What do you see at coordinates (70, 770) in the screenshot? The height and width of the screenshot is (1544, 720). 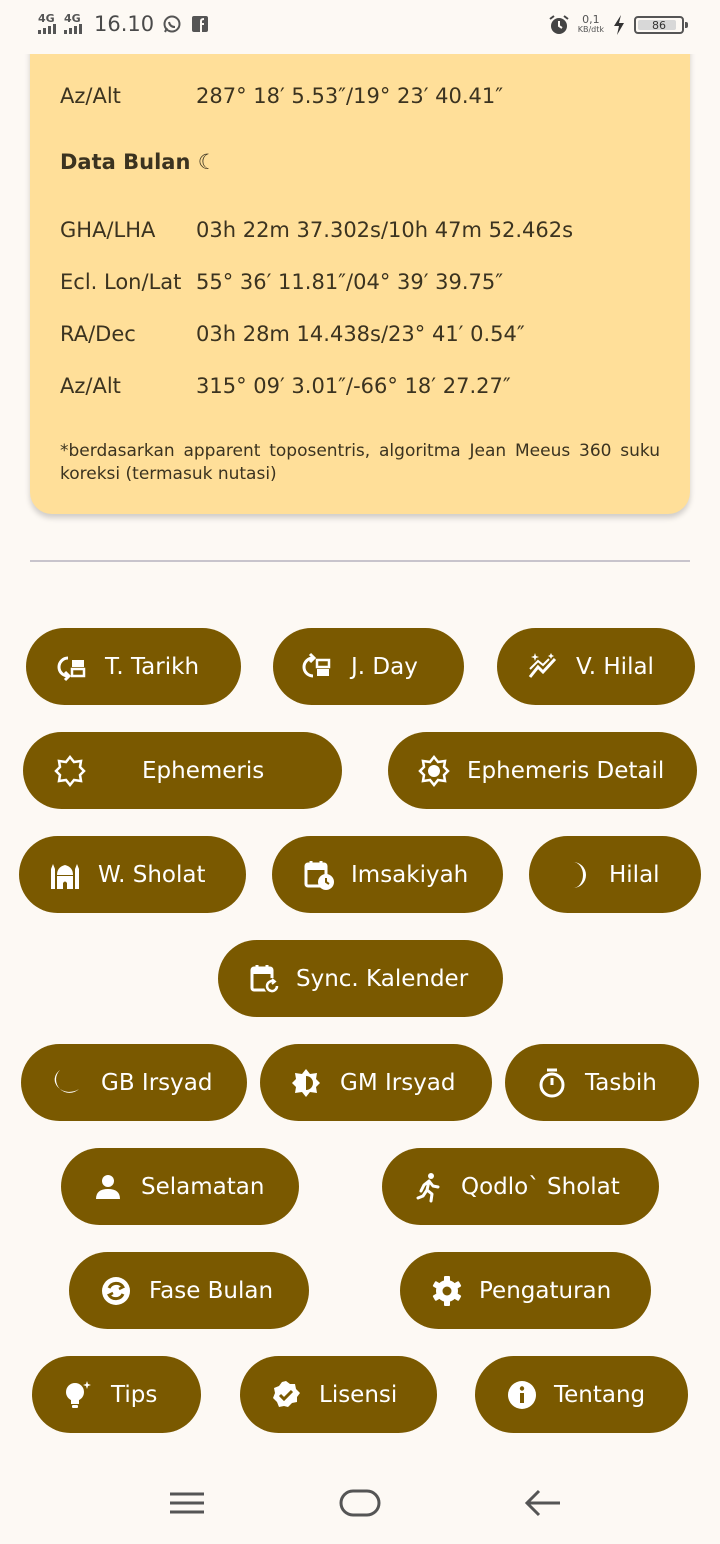 I see `sun-outline-icon` at bounding box center [70, 770].